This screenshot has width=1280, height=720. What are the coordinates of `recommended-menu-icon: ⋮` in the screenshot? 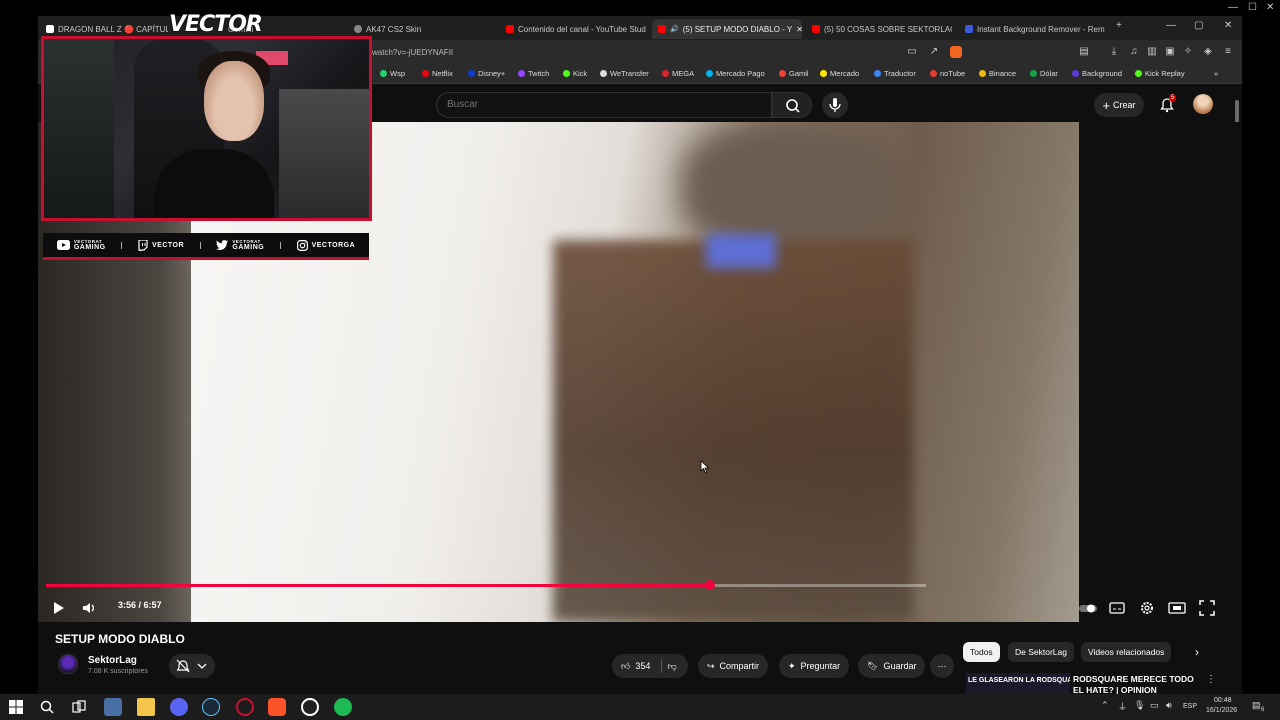 It's located at (1211, 679).